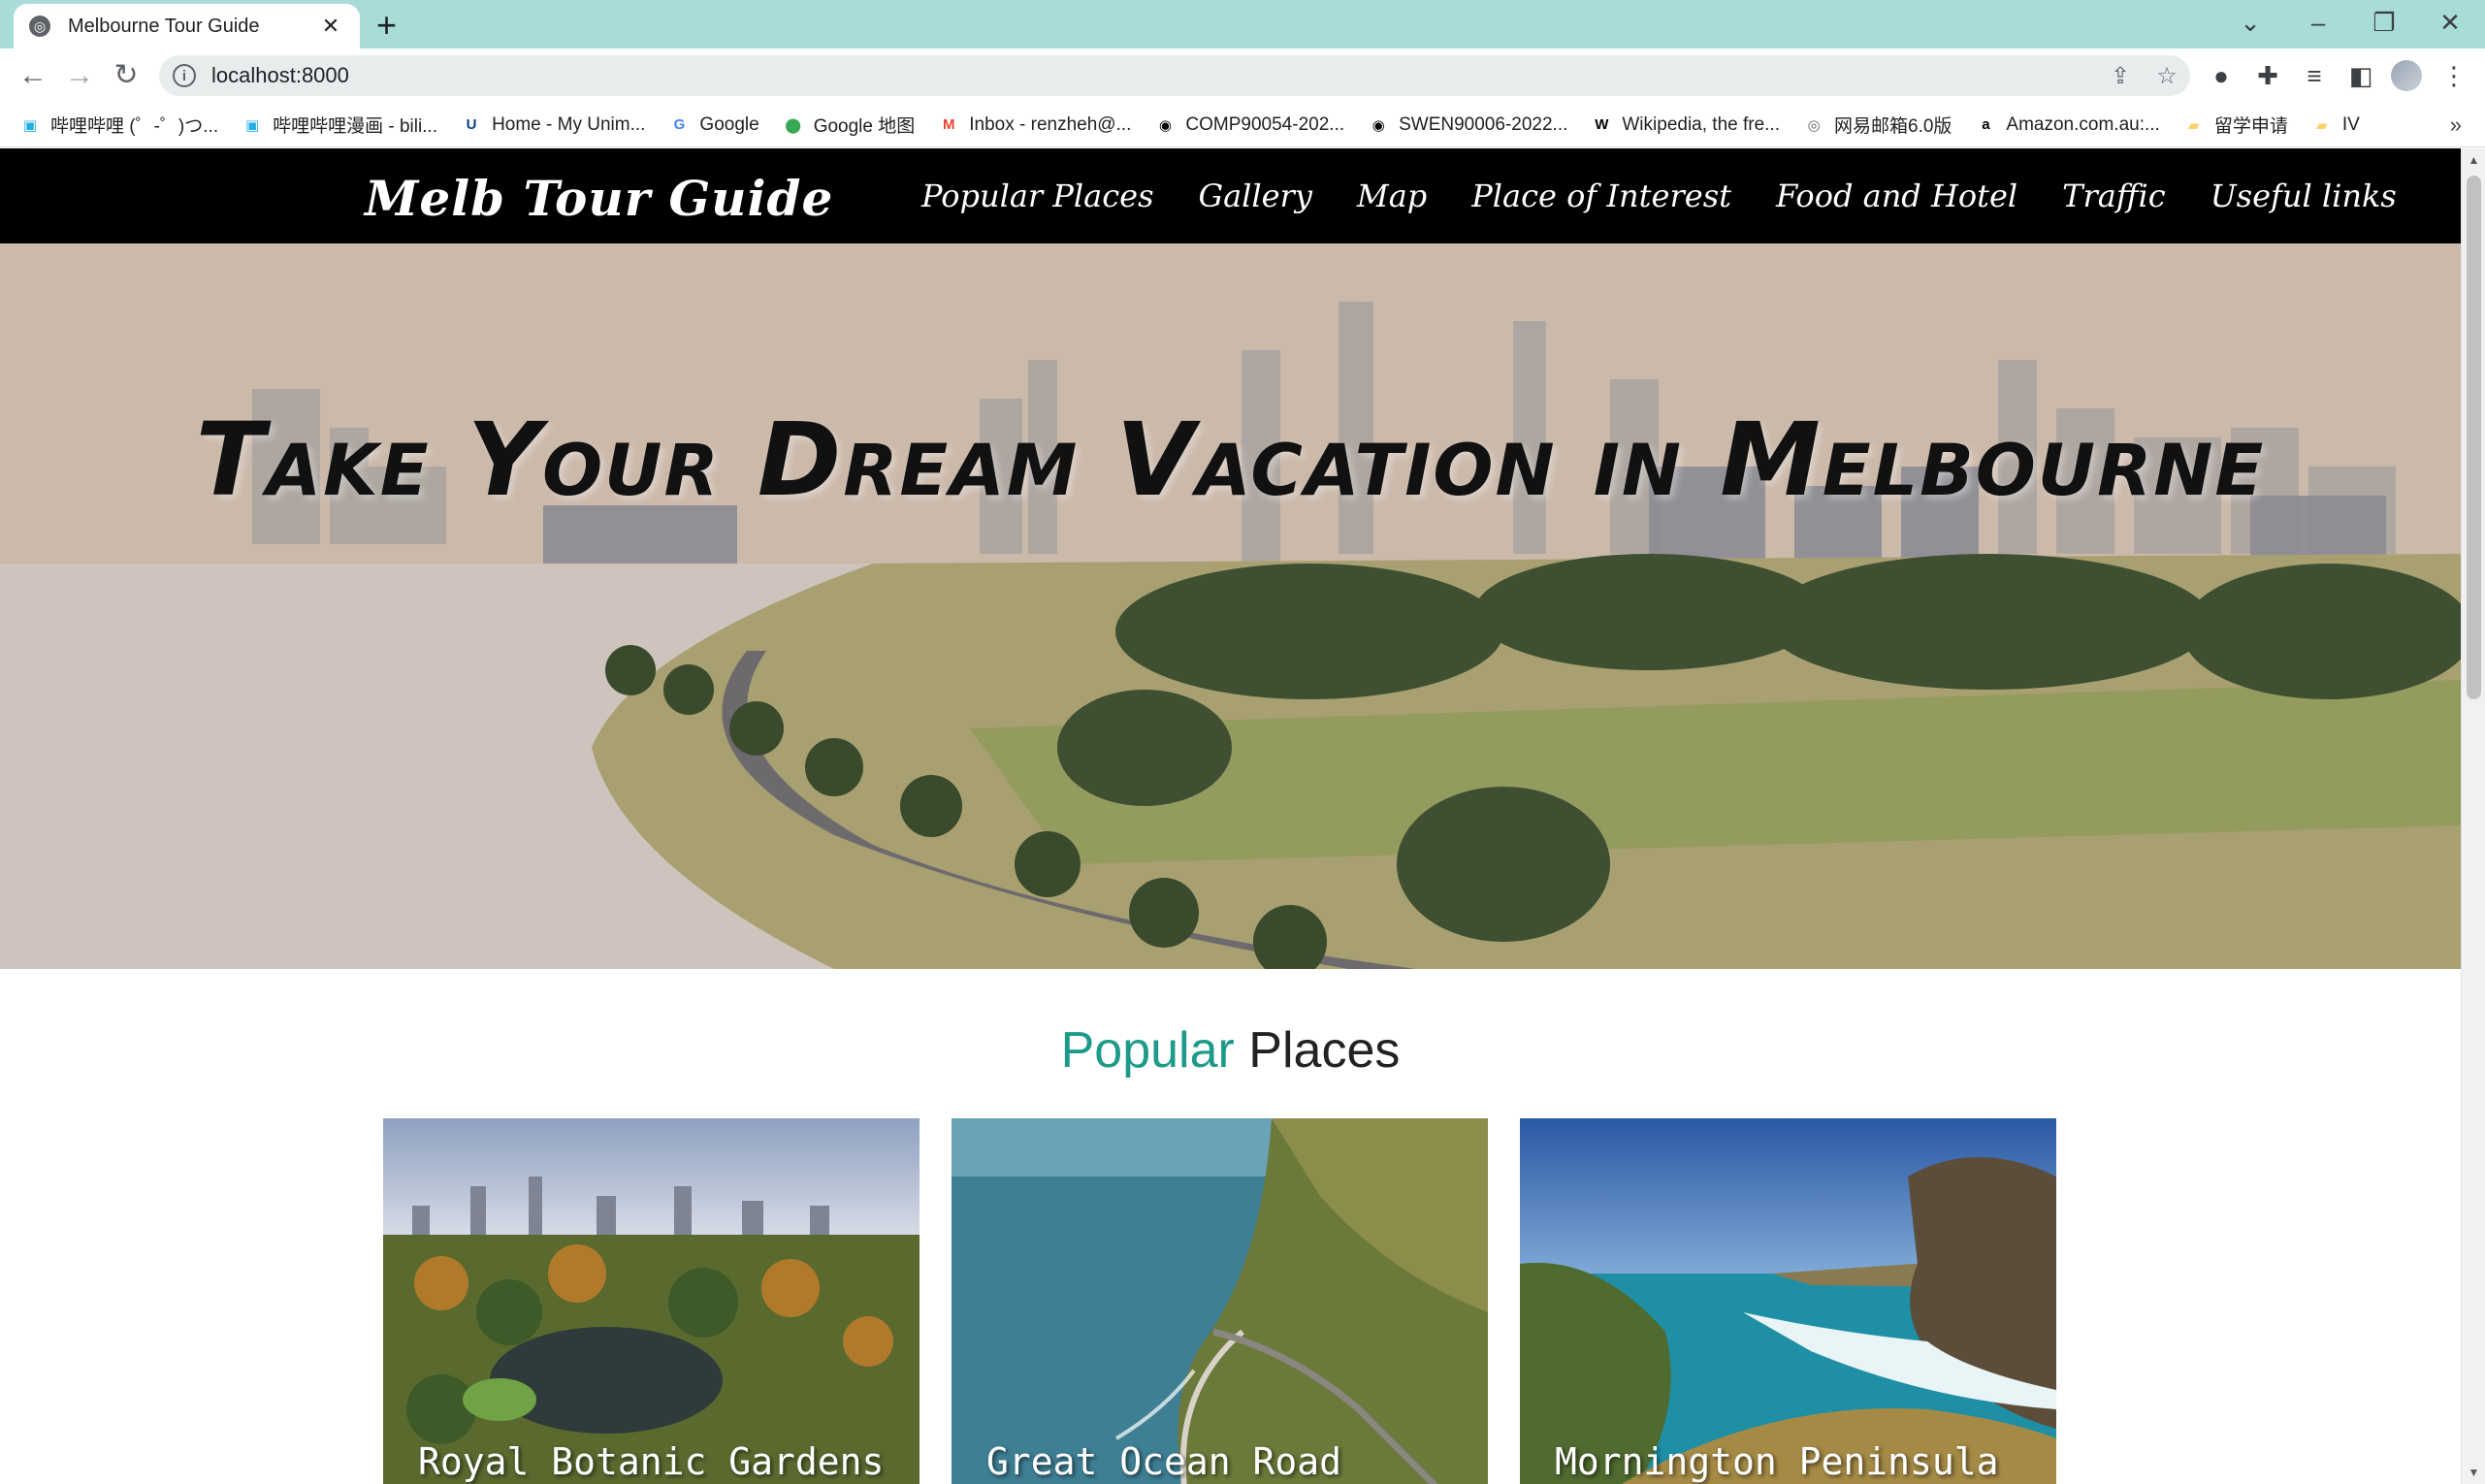  Describe the element at coordinates (2473, 160) in the screenshot. I see `scroll-up-icon: ▲` at that location.